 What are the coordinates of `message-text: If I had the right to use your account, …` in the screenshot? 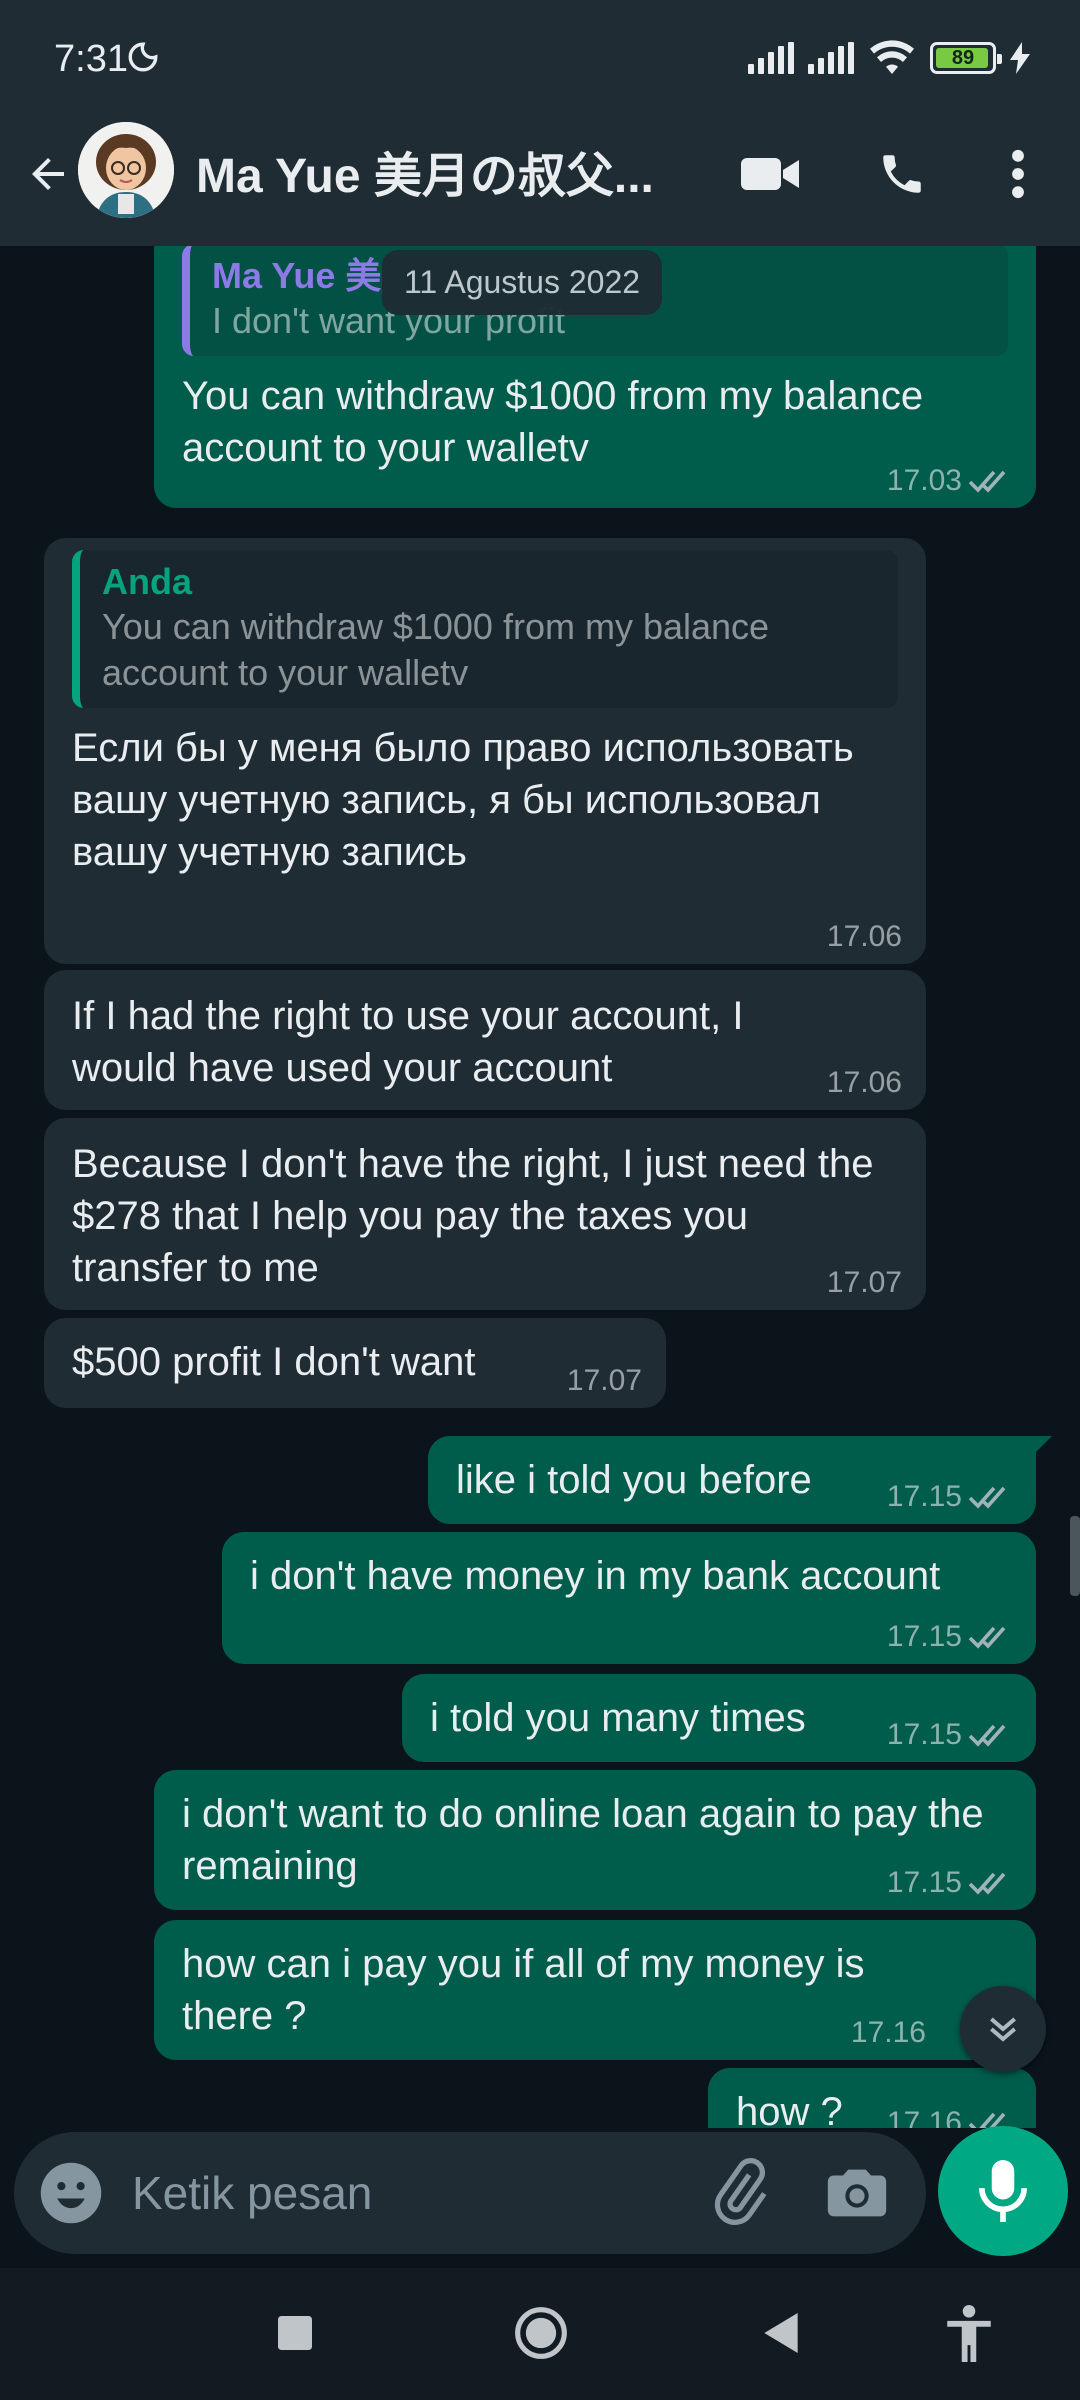 It's located at (408, 1042).